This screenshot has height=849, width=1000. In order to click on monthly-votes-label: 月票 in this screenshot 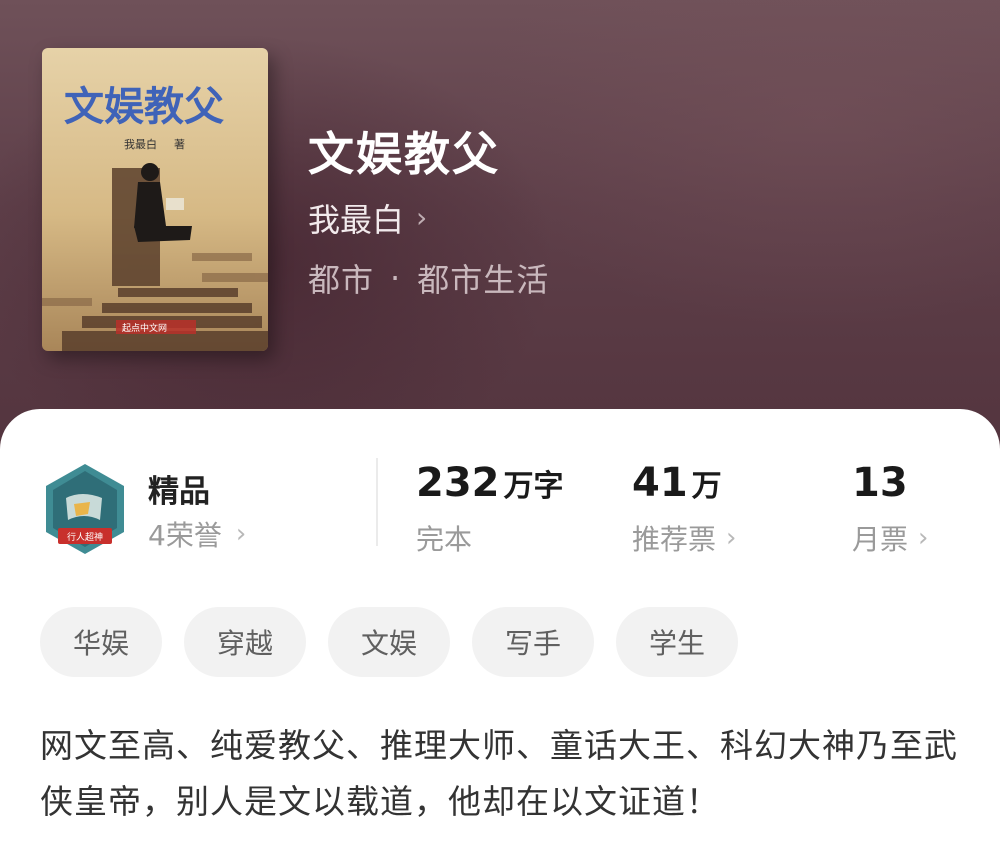, I will do `click(880, 539)`.